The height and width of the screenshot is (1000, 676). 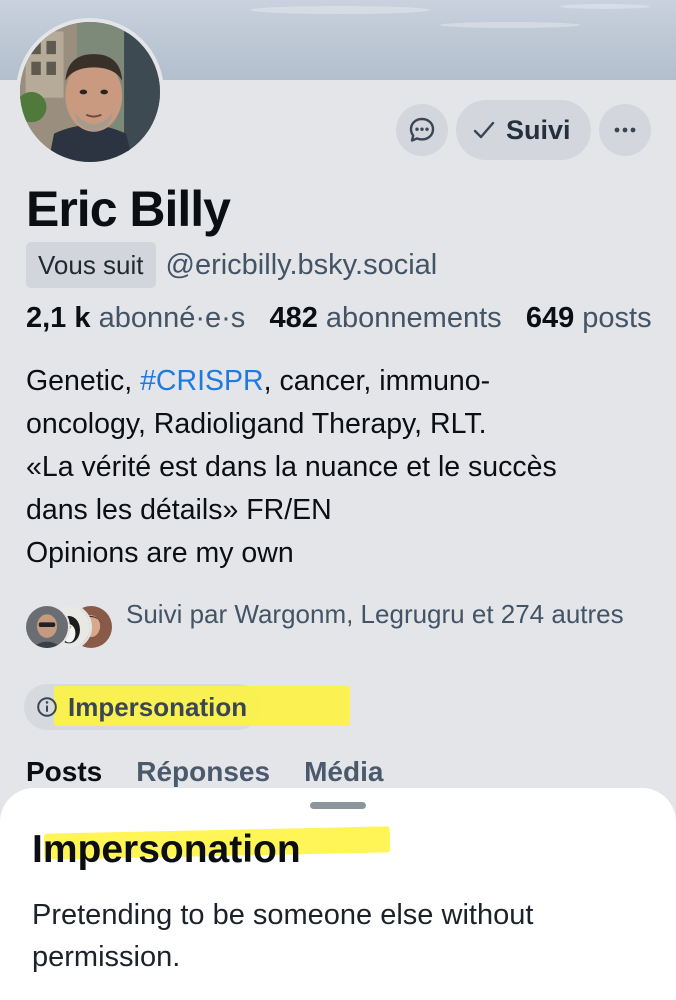 I want to click on following-button: Suivi, so click(x=523, y=130).